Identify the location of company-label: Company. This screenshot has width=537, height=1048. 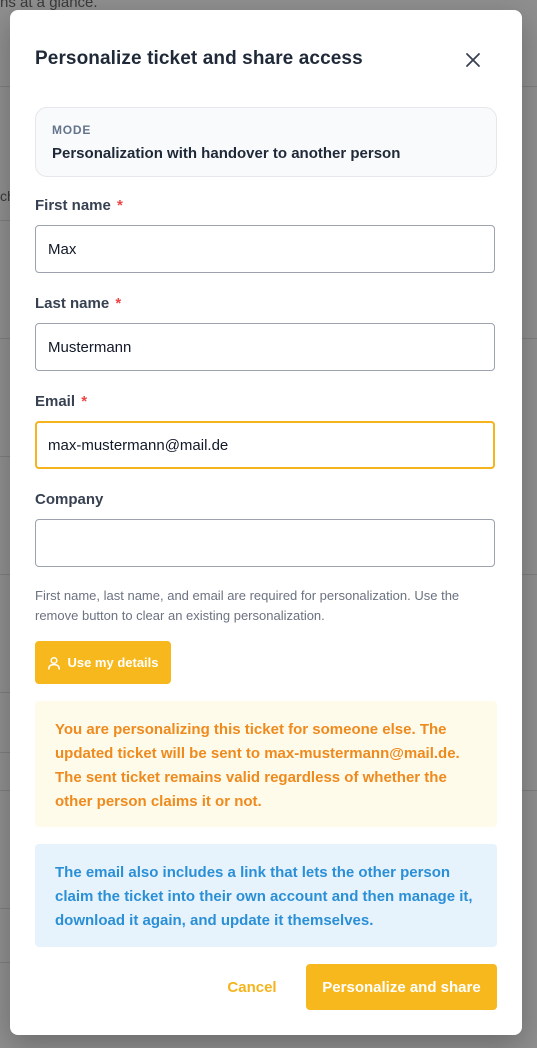
(69, 499).